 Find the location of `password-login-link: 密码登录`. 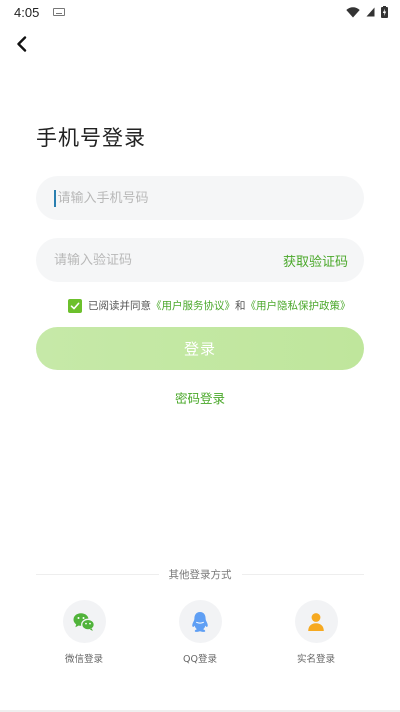

password-login-link: 密码登录 is located at coordinates (200, 398).